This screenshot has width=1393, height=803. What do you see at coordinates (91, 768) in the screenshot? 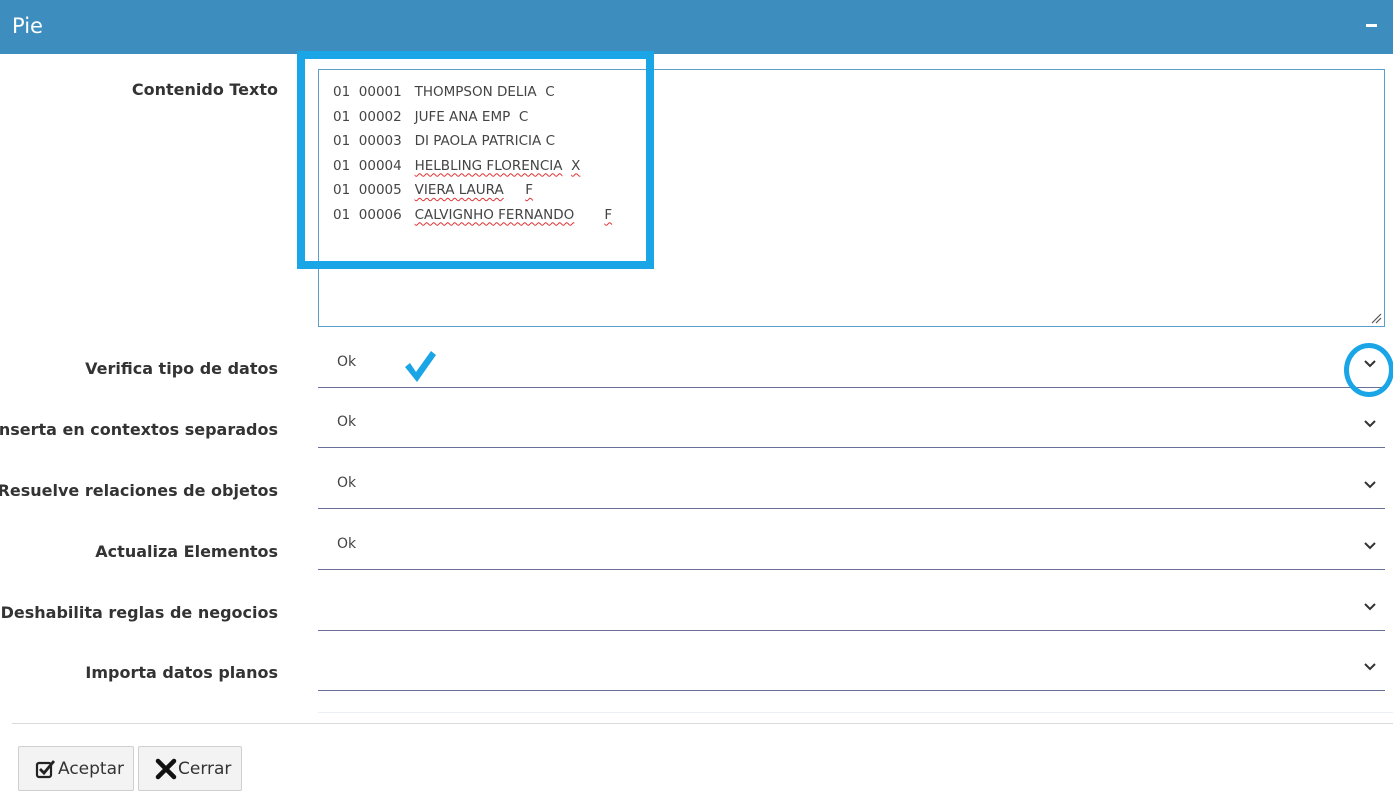
I see `accept-label: Aceptar` at bounding box center [91, 768].